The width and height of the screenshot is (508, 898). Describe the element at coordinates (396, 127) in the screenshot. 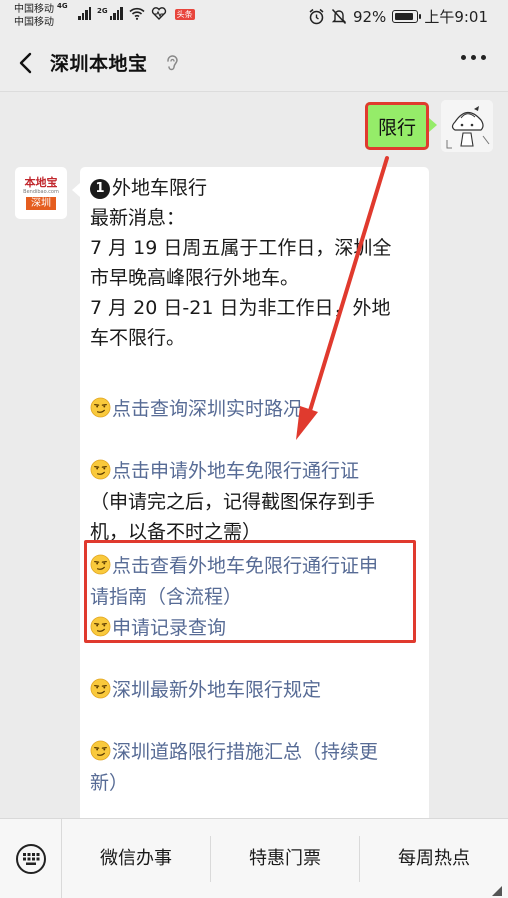

I see `user-message-text: 限行` at that location.